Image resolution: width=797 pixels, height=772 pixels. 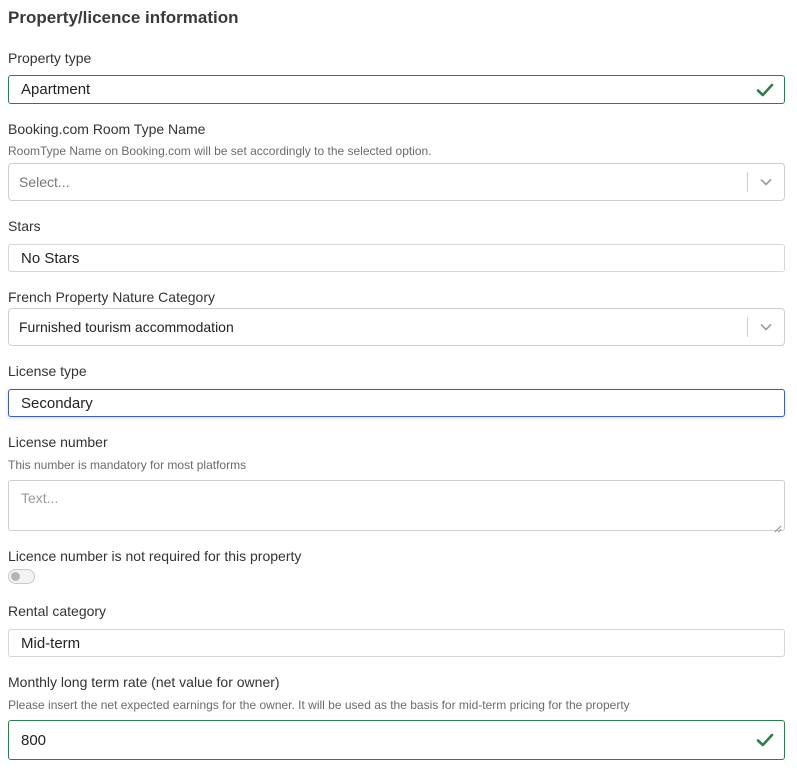 What do you see at coordinates (21, 576) in the screenshot?
I see `licence-not-required-toggle` at bounding box center [21, 576].